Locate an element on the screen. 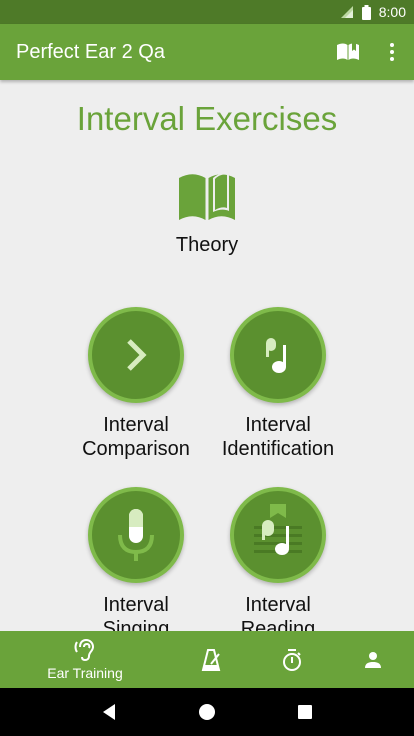 This screenshot has width=414, height=736. microphone-icon is located at coordinates (136, 535).